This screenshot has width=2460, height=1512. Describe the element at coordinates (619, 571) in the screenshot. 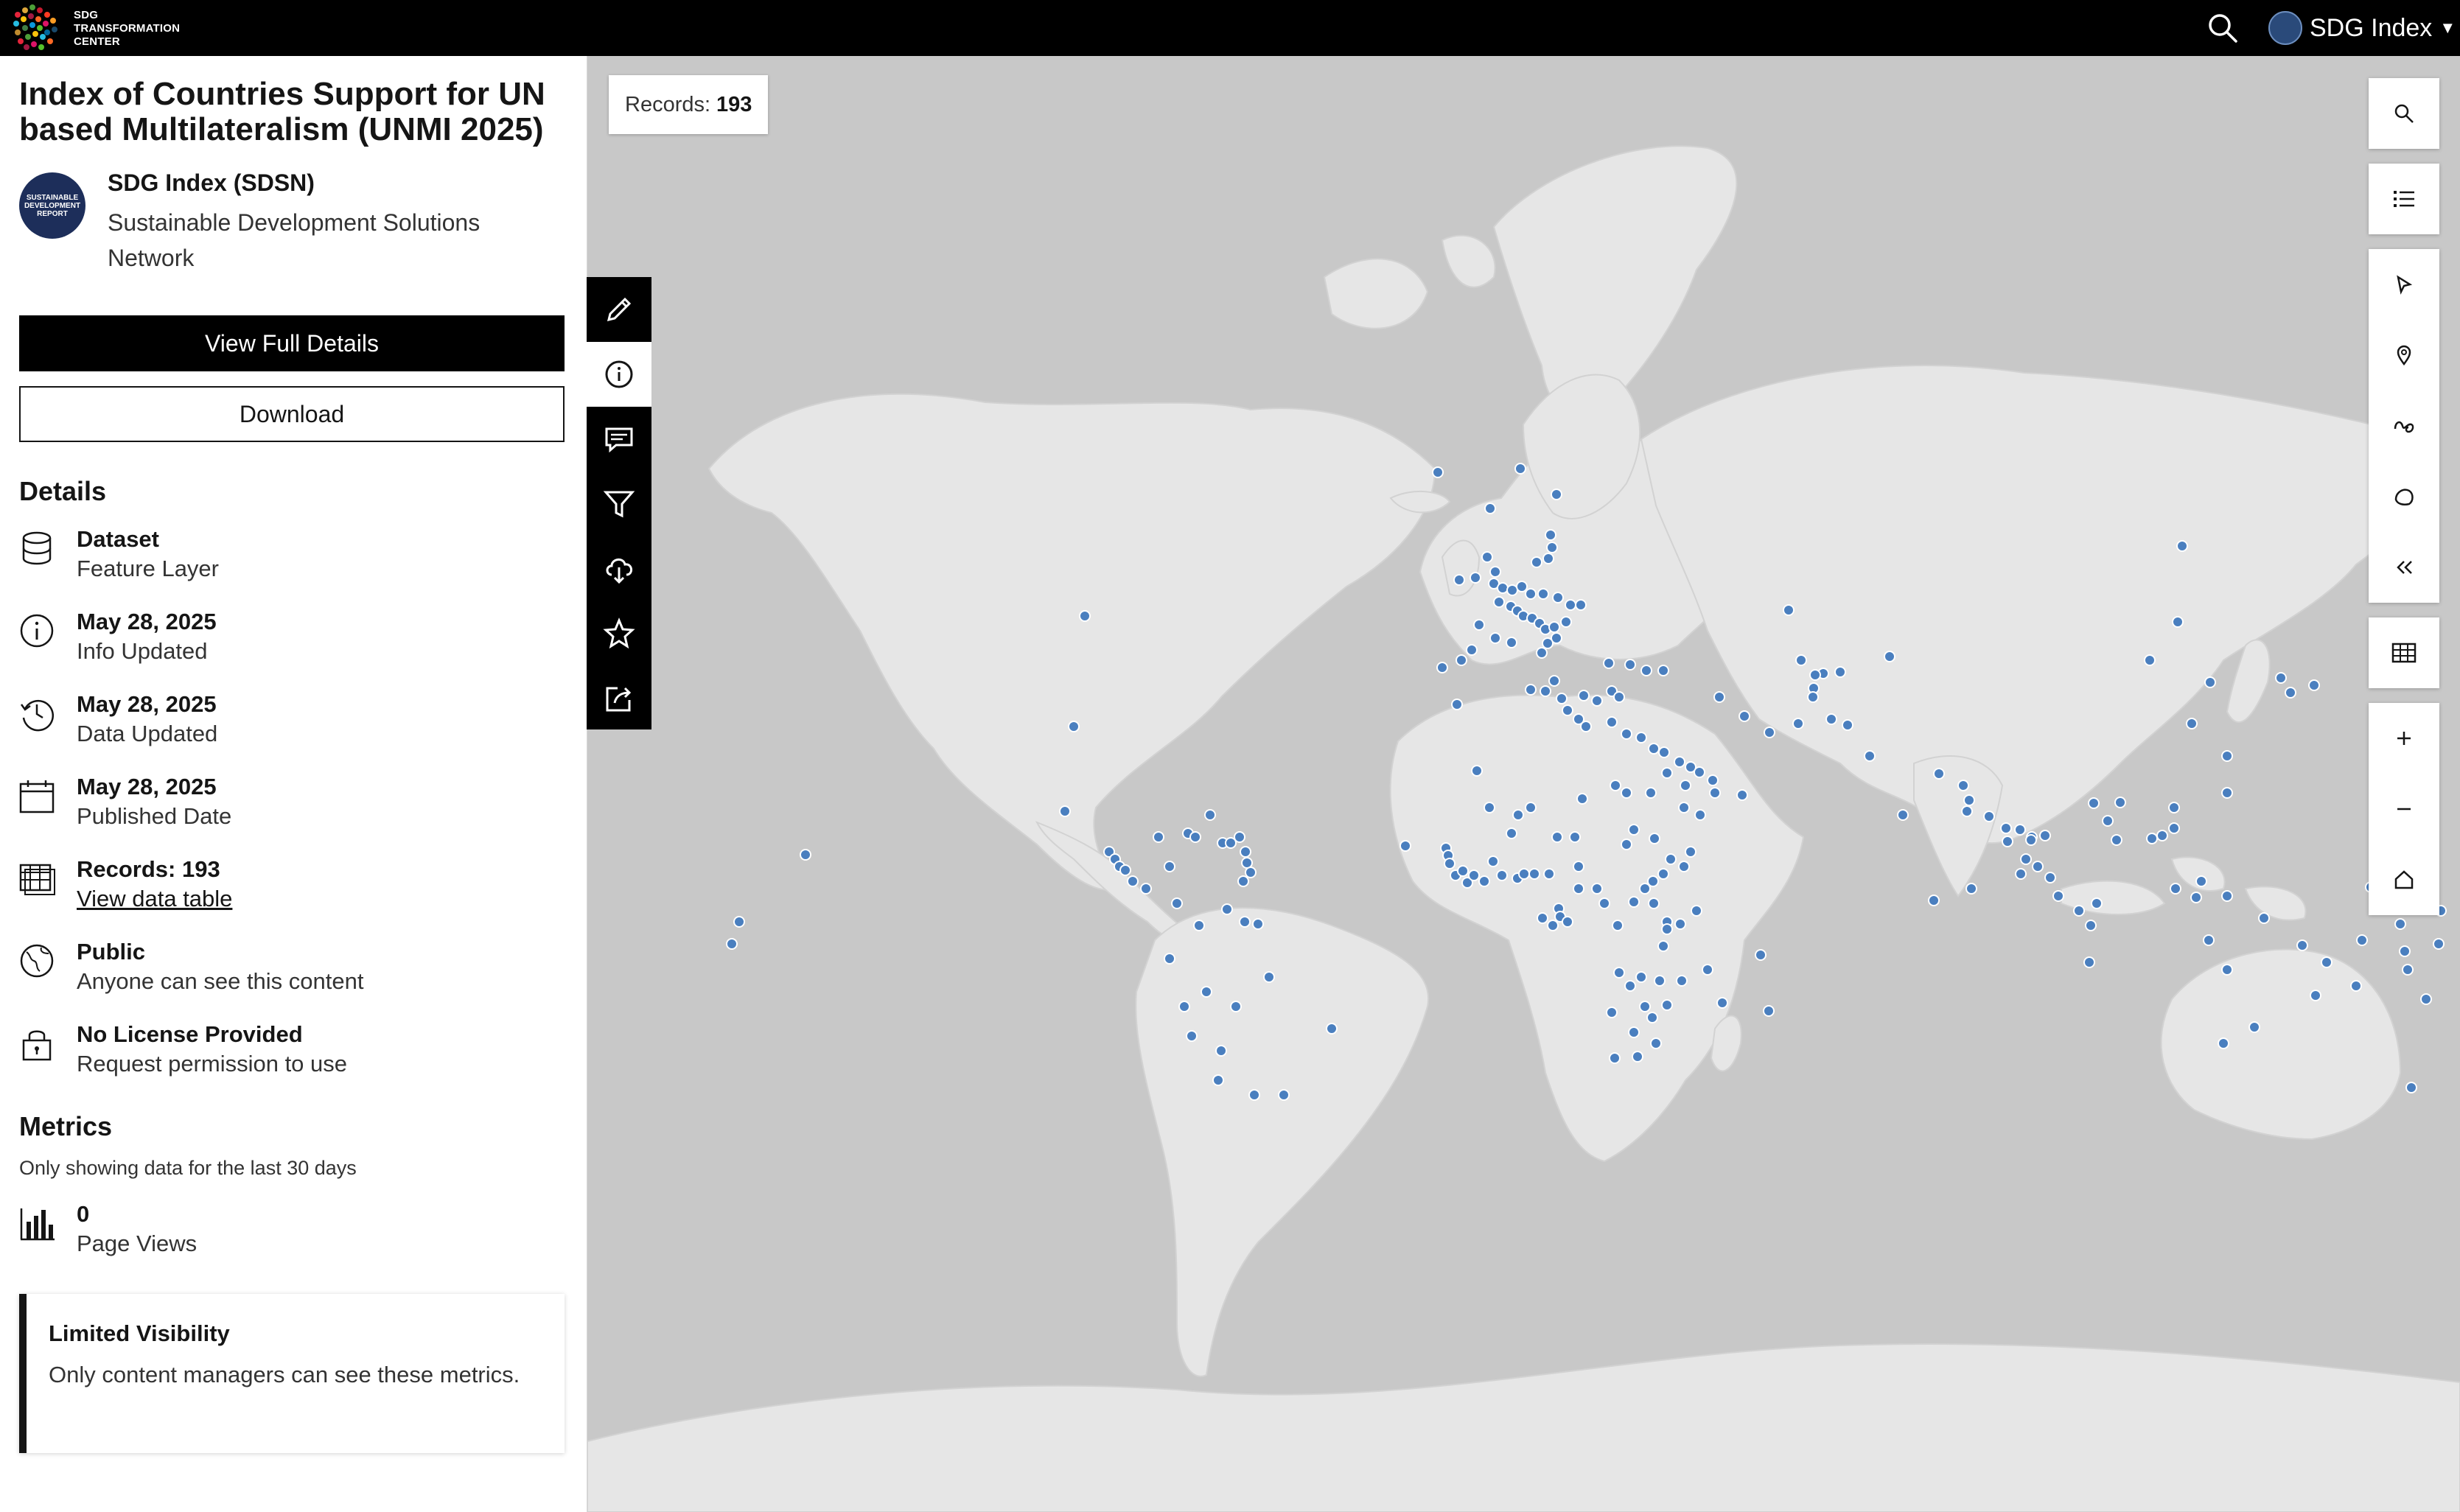

I see `cloud-download-icon` at that location.